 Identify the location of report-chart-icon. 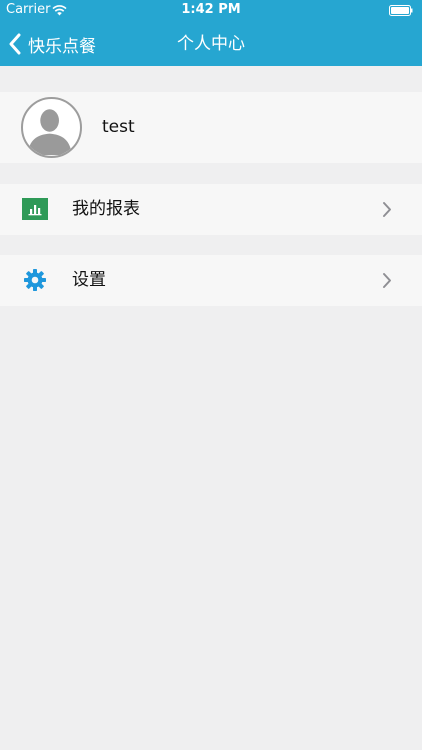
(35, 209).